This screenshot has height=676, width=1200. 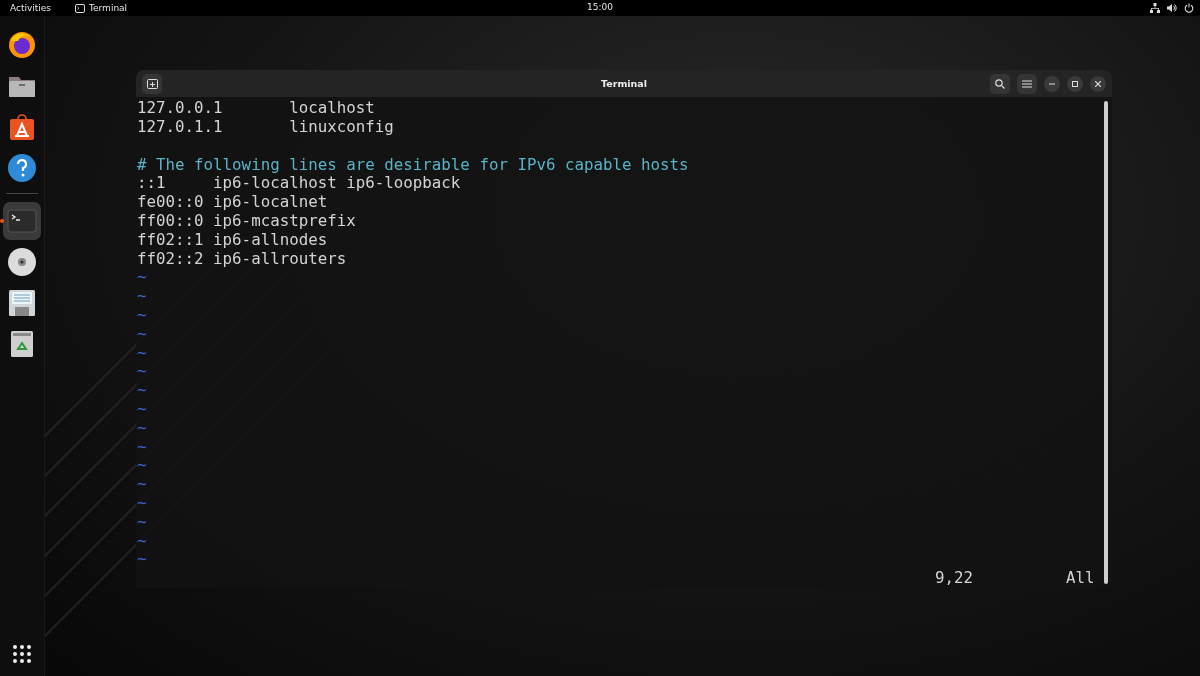 I want to click on firefox-icon, so click(x=22, y=45).